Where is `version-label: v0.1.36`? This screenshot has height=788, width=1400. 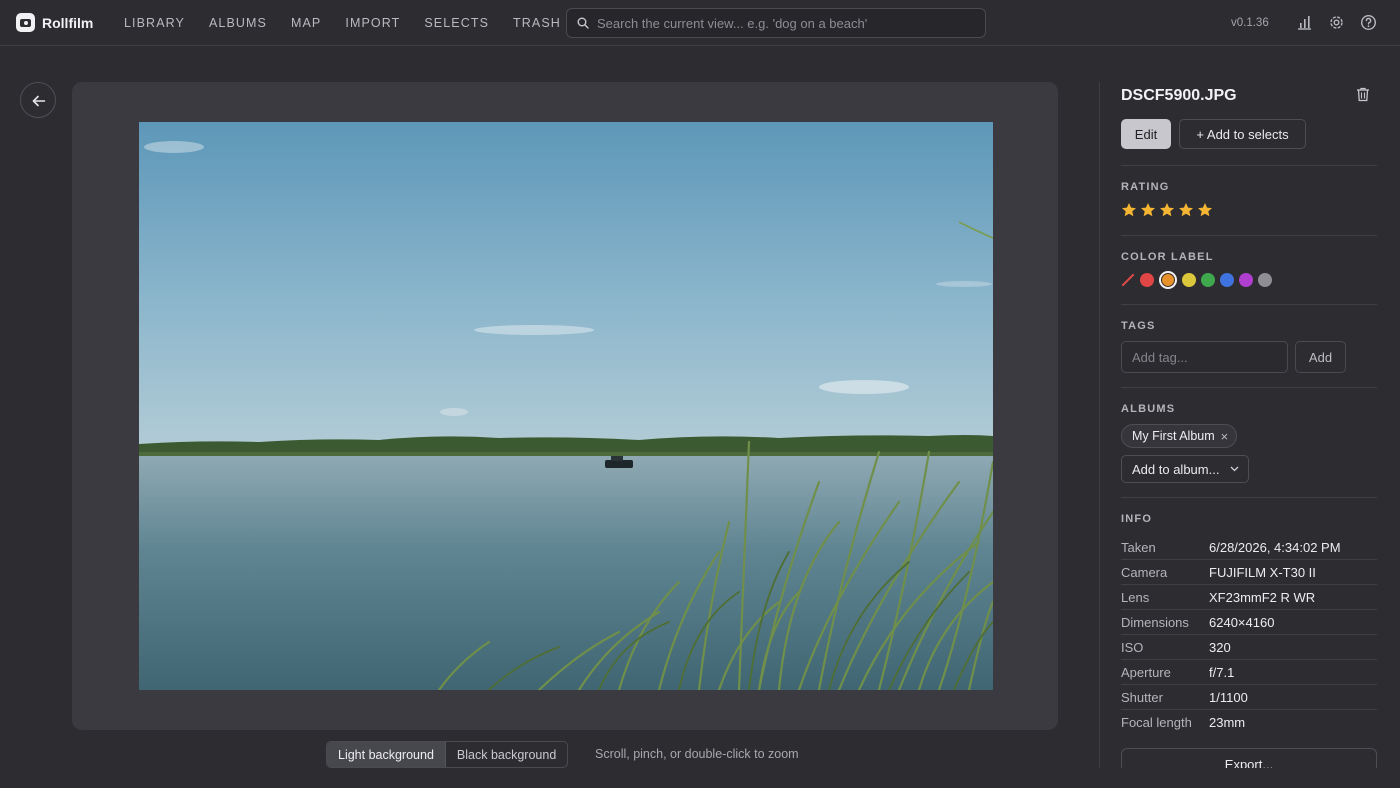
version-label: v0.1.36 is located at coordinates (1250, 23).